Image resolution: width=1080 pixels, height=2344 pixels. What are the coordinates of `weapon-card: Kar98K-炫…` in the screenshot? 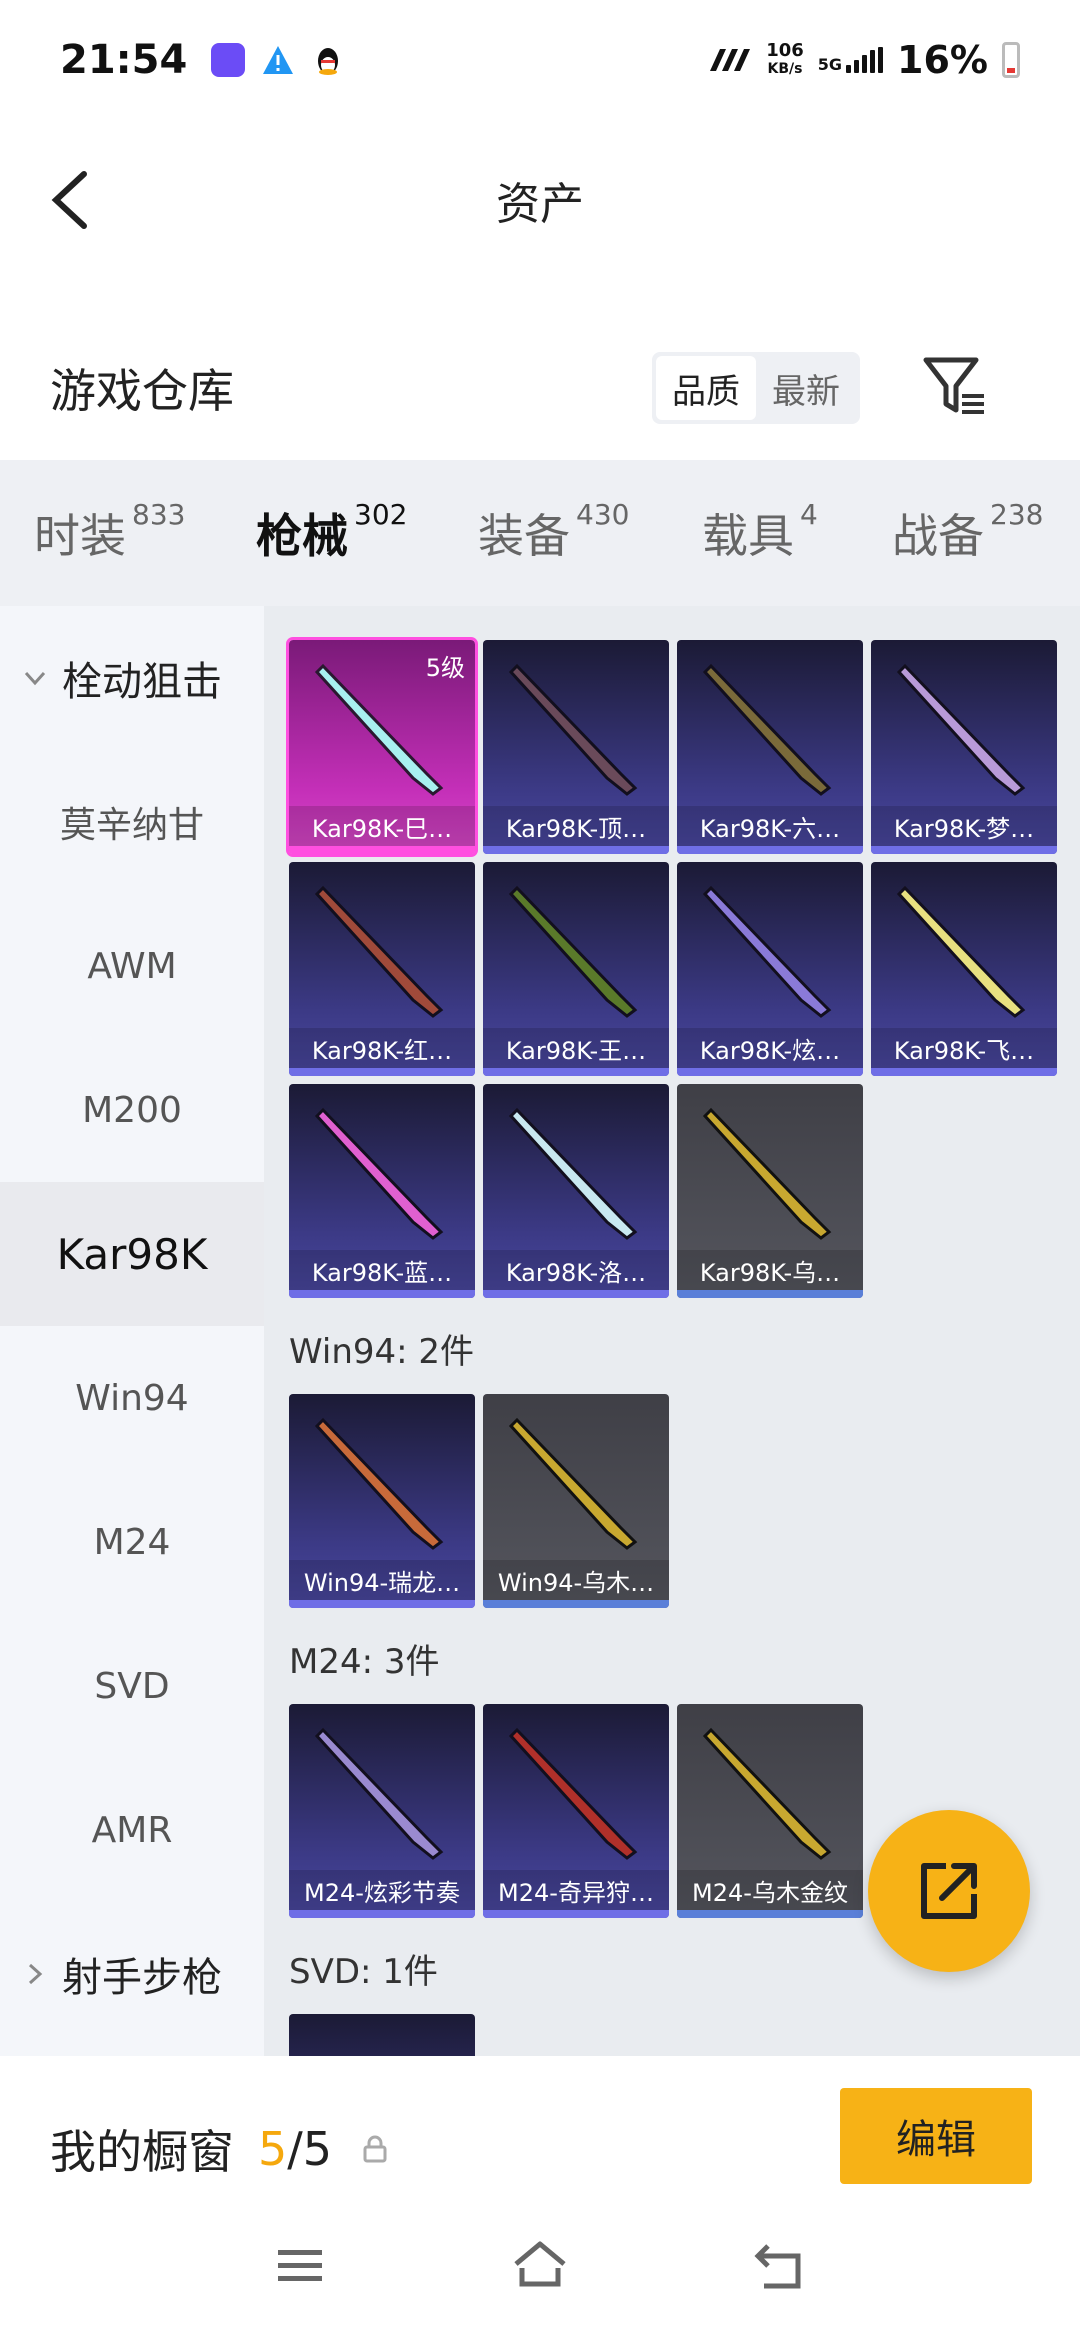 It's located at (770, 969).